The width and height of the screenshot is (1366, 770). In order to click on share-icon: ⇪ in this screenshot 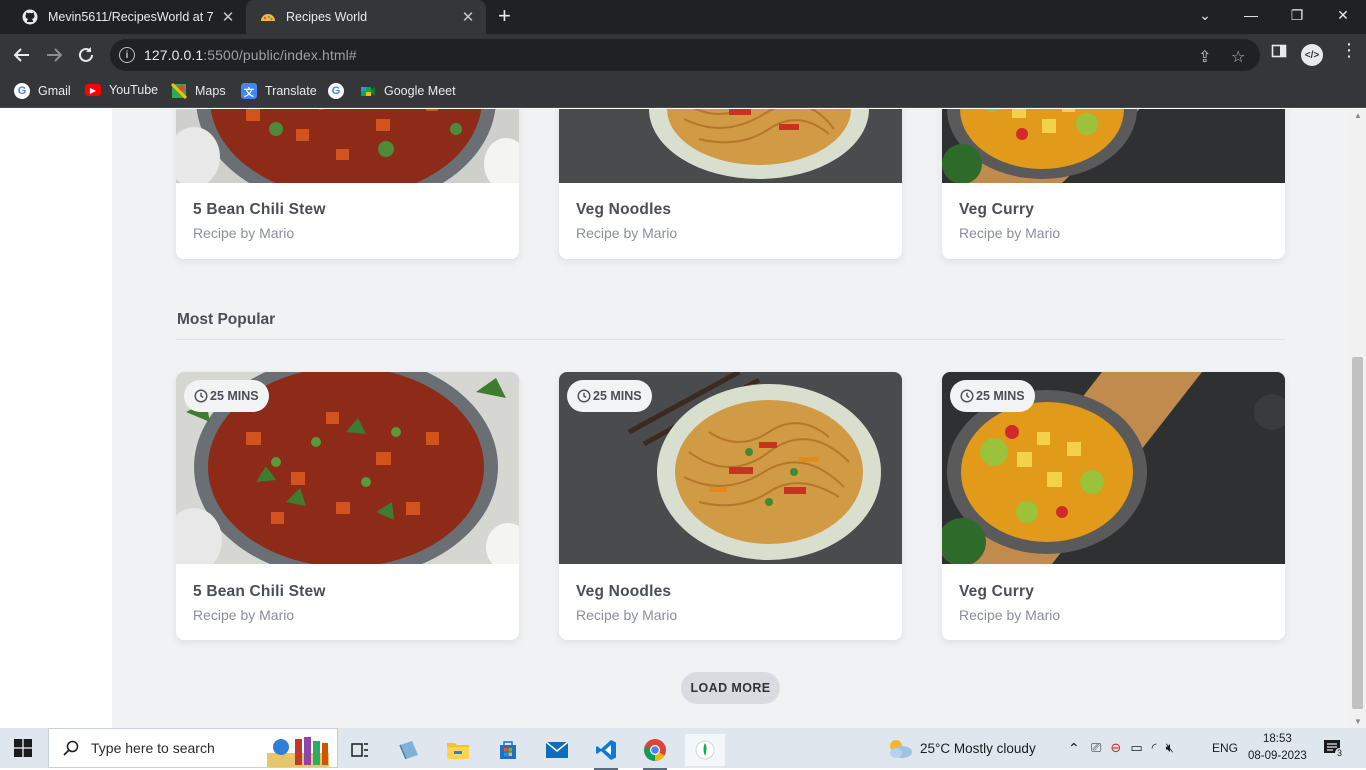, I will do `click(1204, 57)`.